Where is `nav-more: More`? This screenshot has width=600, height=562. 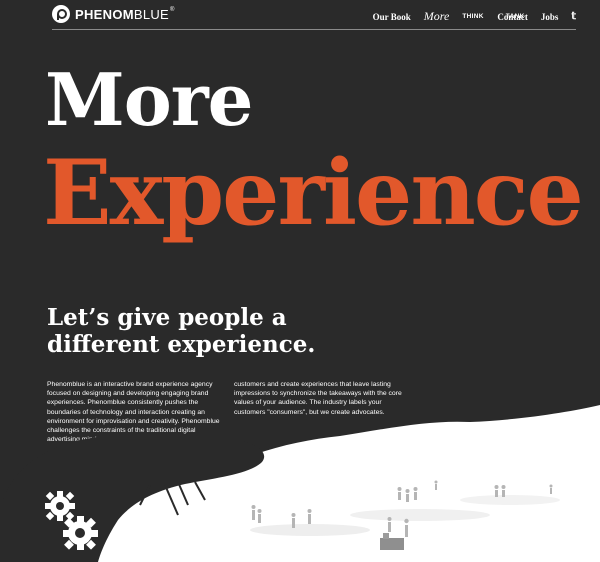 nav-more: More is located at coordinates (437, 16).